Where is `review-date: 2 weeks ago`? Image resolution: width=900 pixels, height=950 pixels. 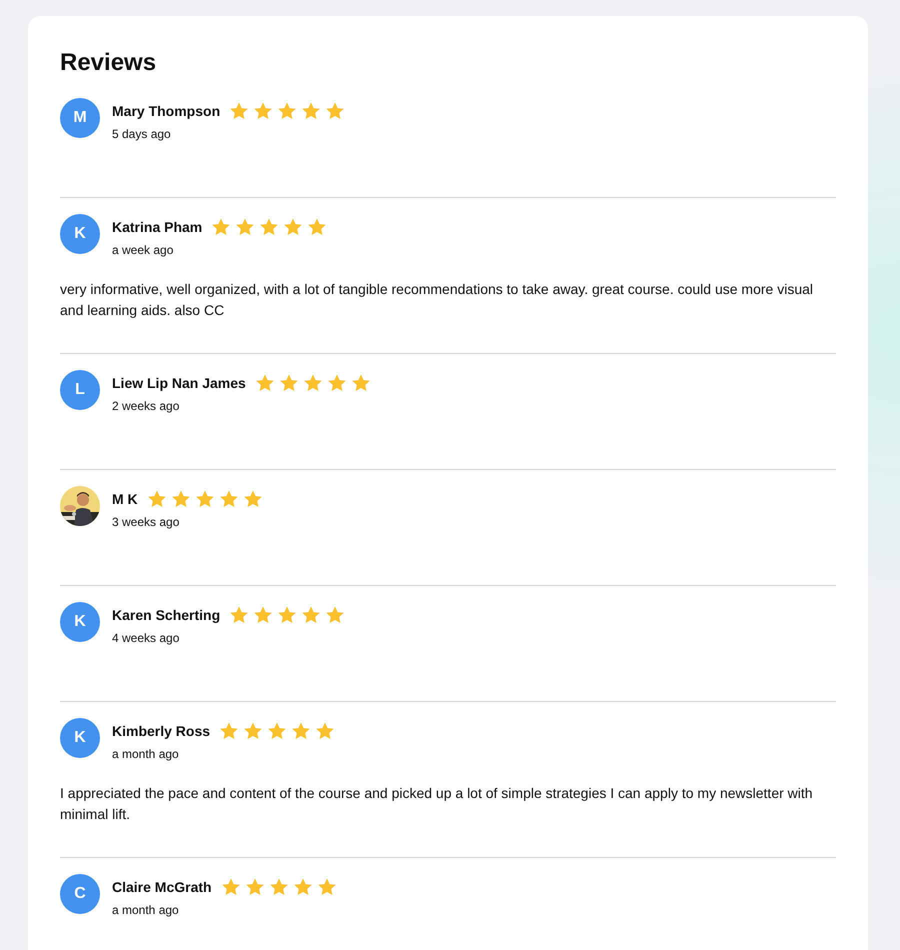
review-date: 2 weeks ago is located at coordinates (146, 406).